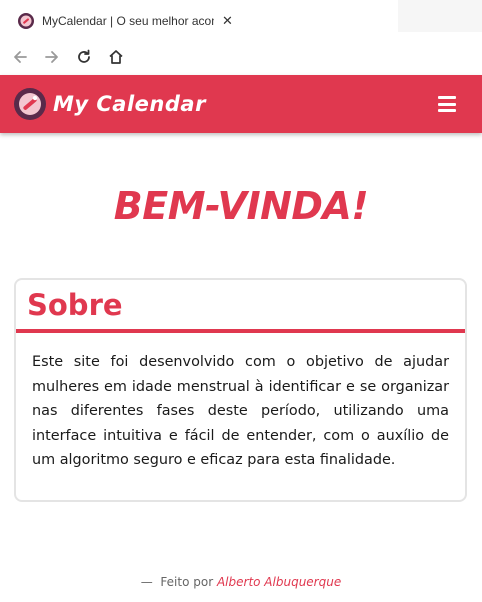 The image size is (482, 602). I want to click on welcome-heading: BEM-VINDA!, so click(241, 206).